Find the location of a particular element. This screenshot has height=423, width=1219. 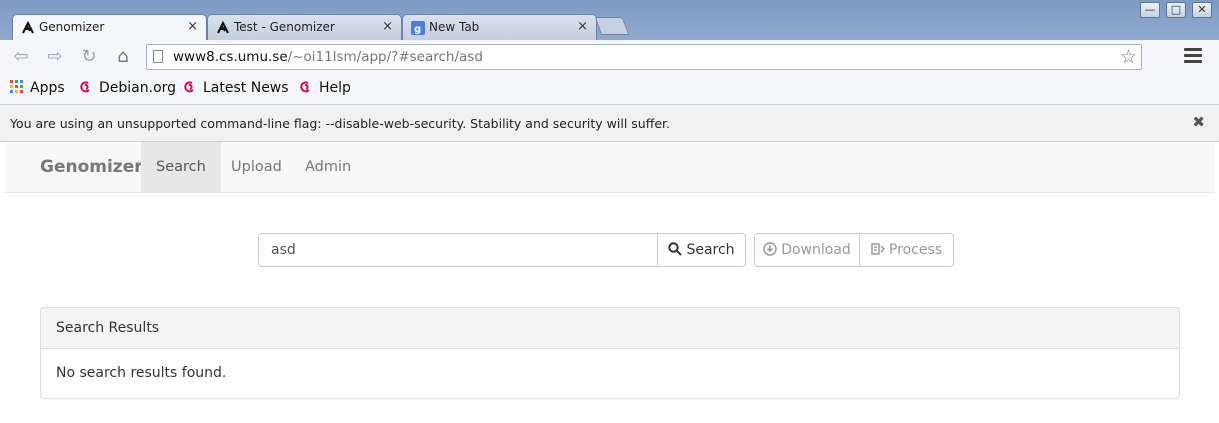

tab-new-tab: g New Tab × is located at coordinates (499, 27).